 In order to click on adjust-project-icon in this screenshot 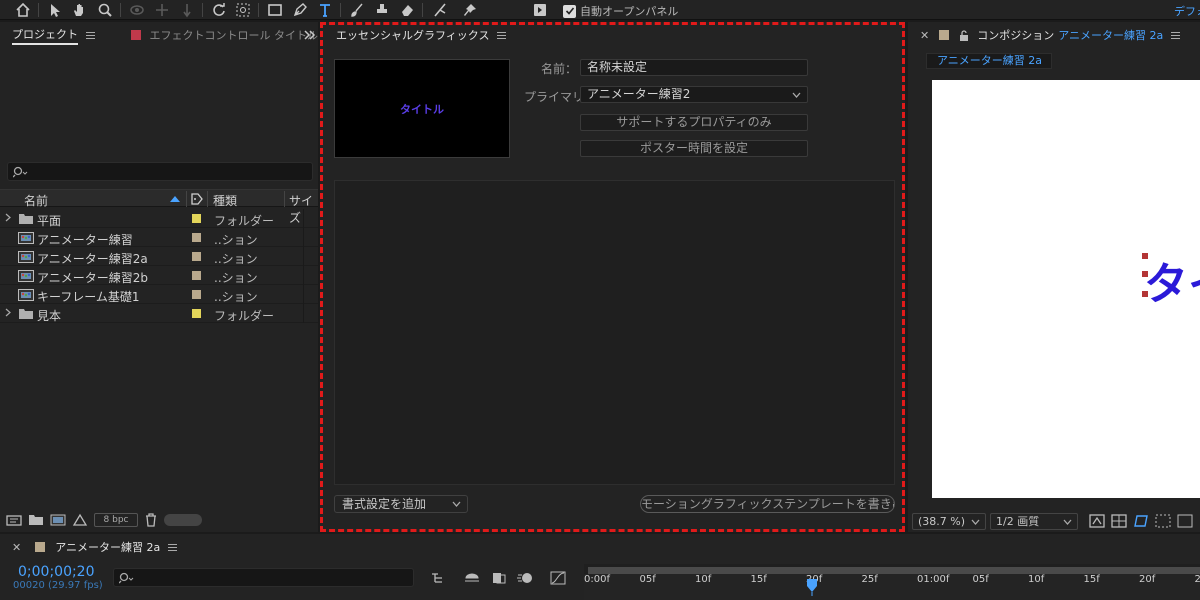, I will do `click(80, 520)`.